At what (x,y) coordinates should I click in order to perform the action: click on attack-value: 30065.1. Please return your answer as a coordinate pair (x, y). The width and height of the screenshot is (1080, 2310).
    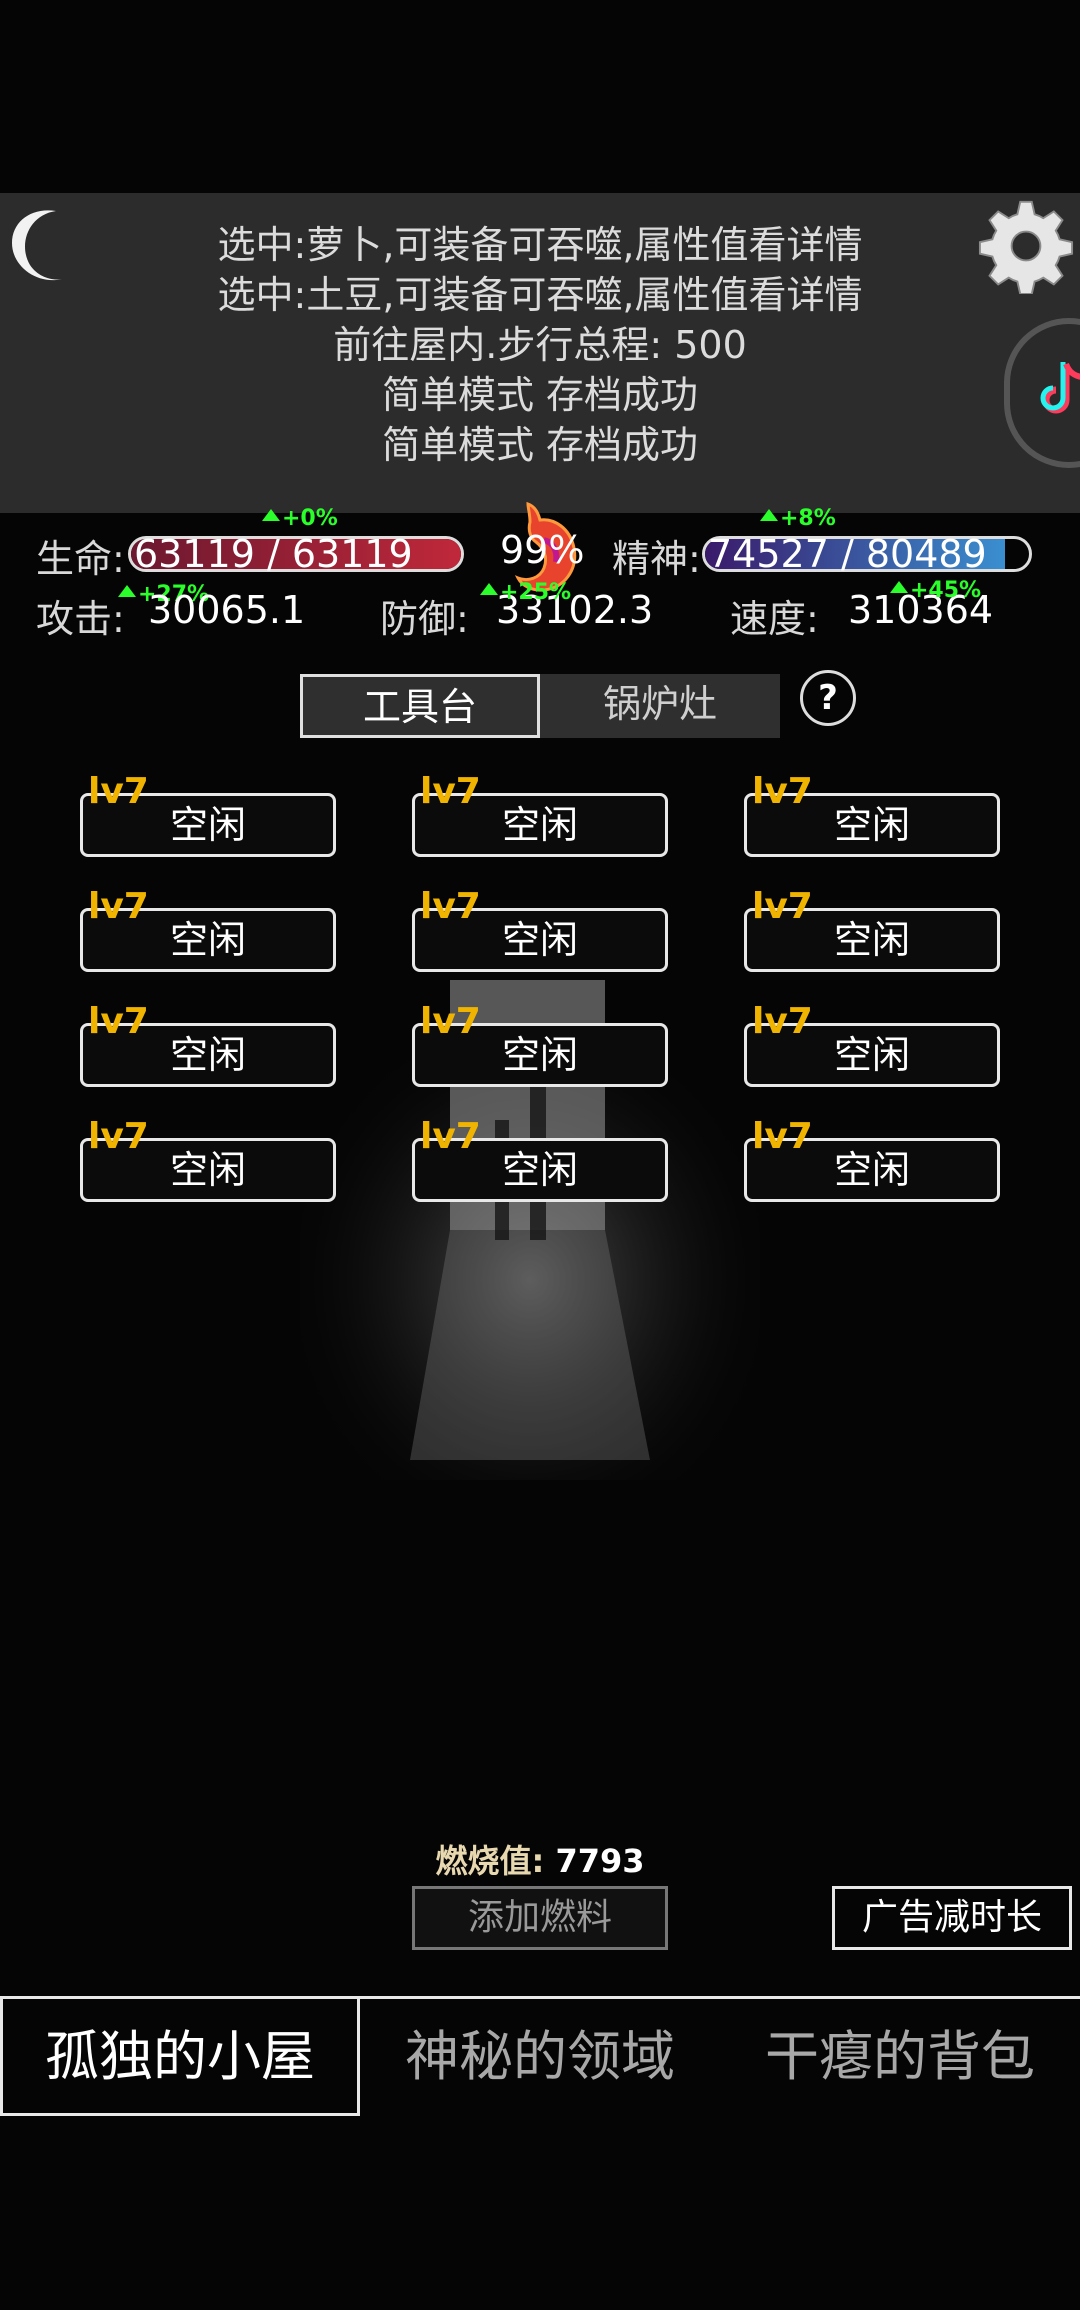
    Looking at the image, I should click on (227, 610).